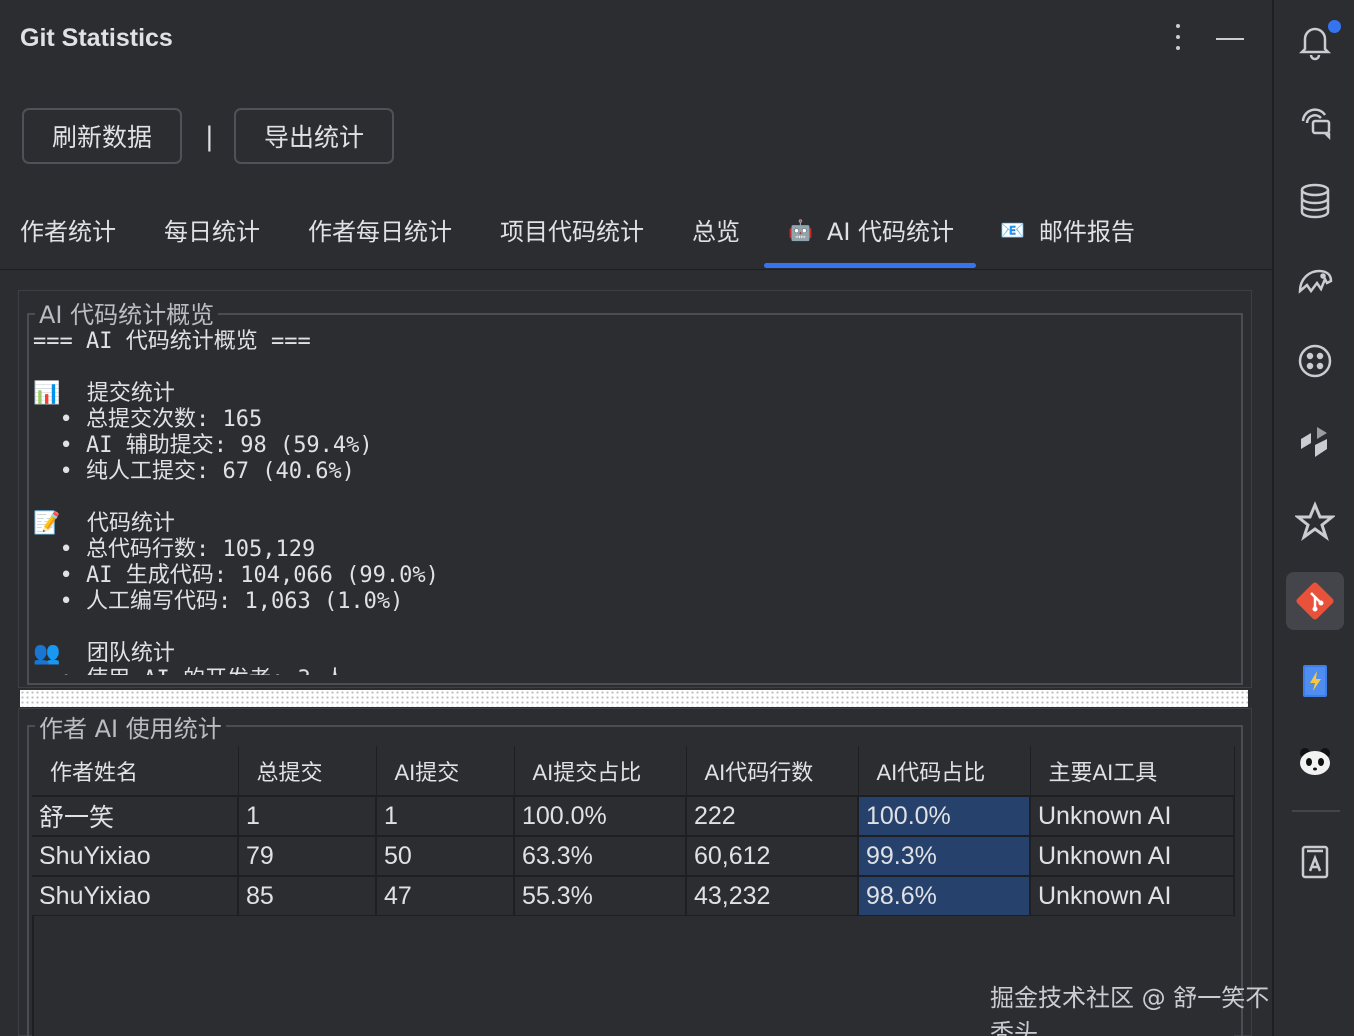 The width and height of the screenshot is (1354, 1036). I want to click on table-cell: 79, so click(307, 856).